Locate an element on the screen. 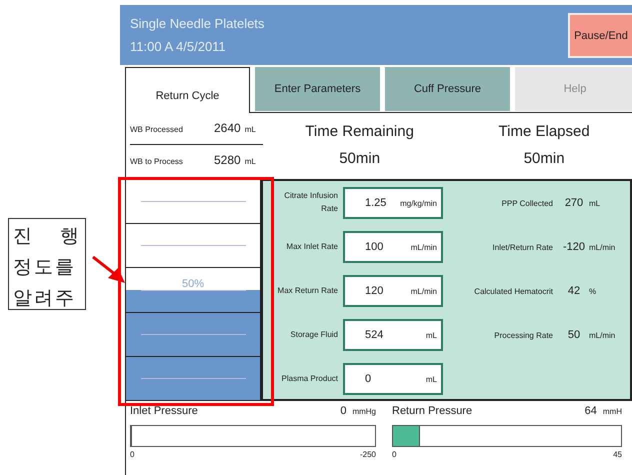 The height and width of the screenshot is (475, 632). arrow-icon is located at coordinates (109, 270).